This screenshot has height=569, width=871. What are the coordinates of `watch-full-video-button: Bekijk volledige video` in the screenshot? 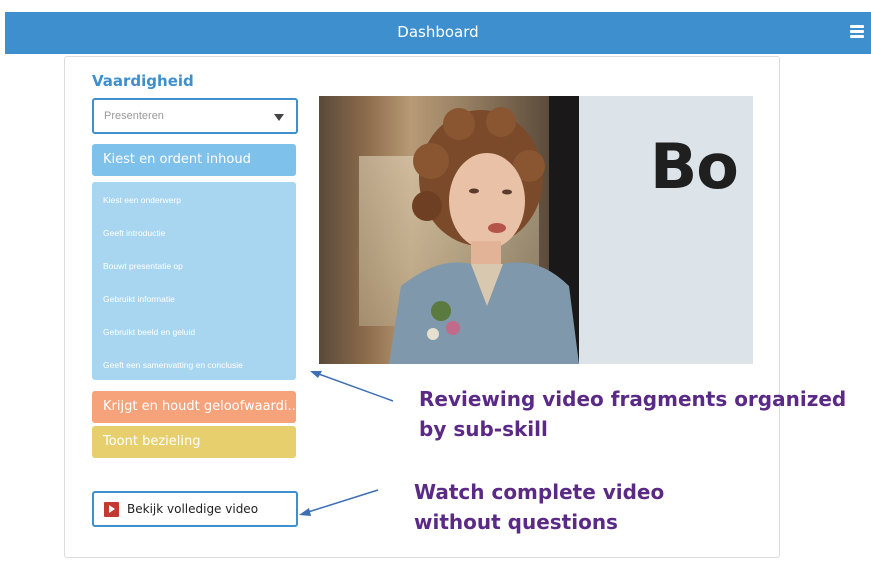 It's located at (195, 509).